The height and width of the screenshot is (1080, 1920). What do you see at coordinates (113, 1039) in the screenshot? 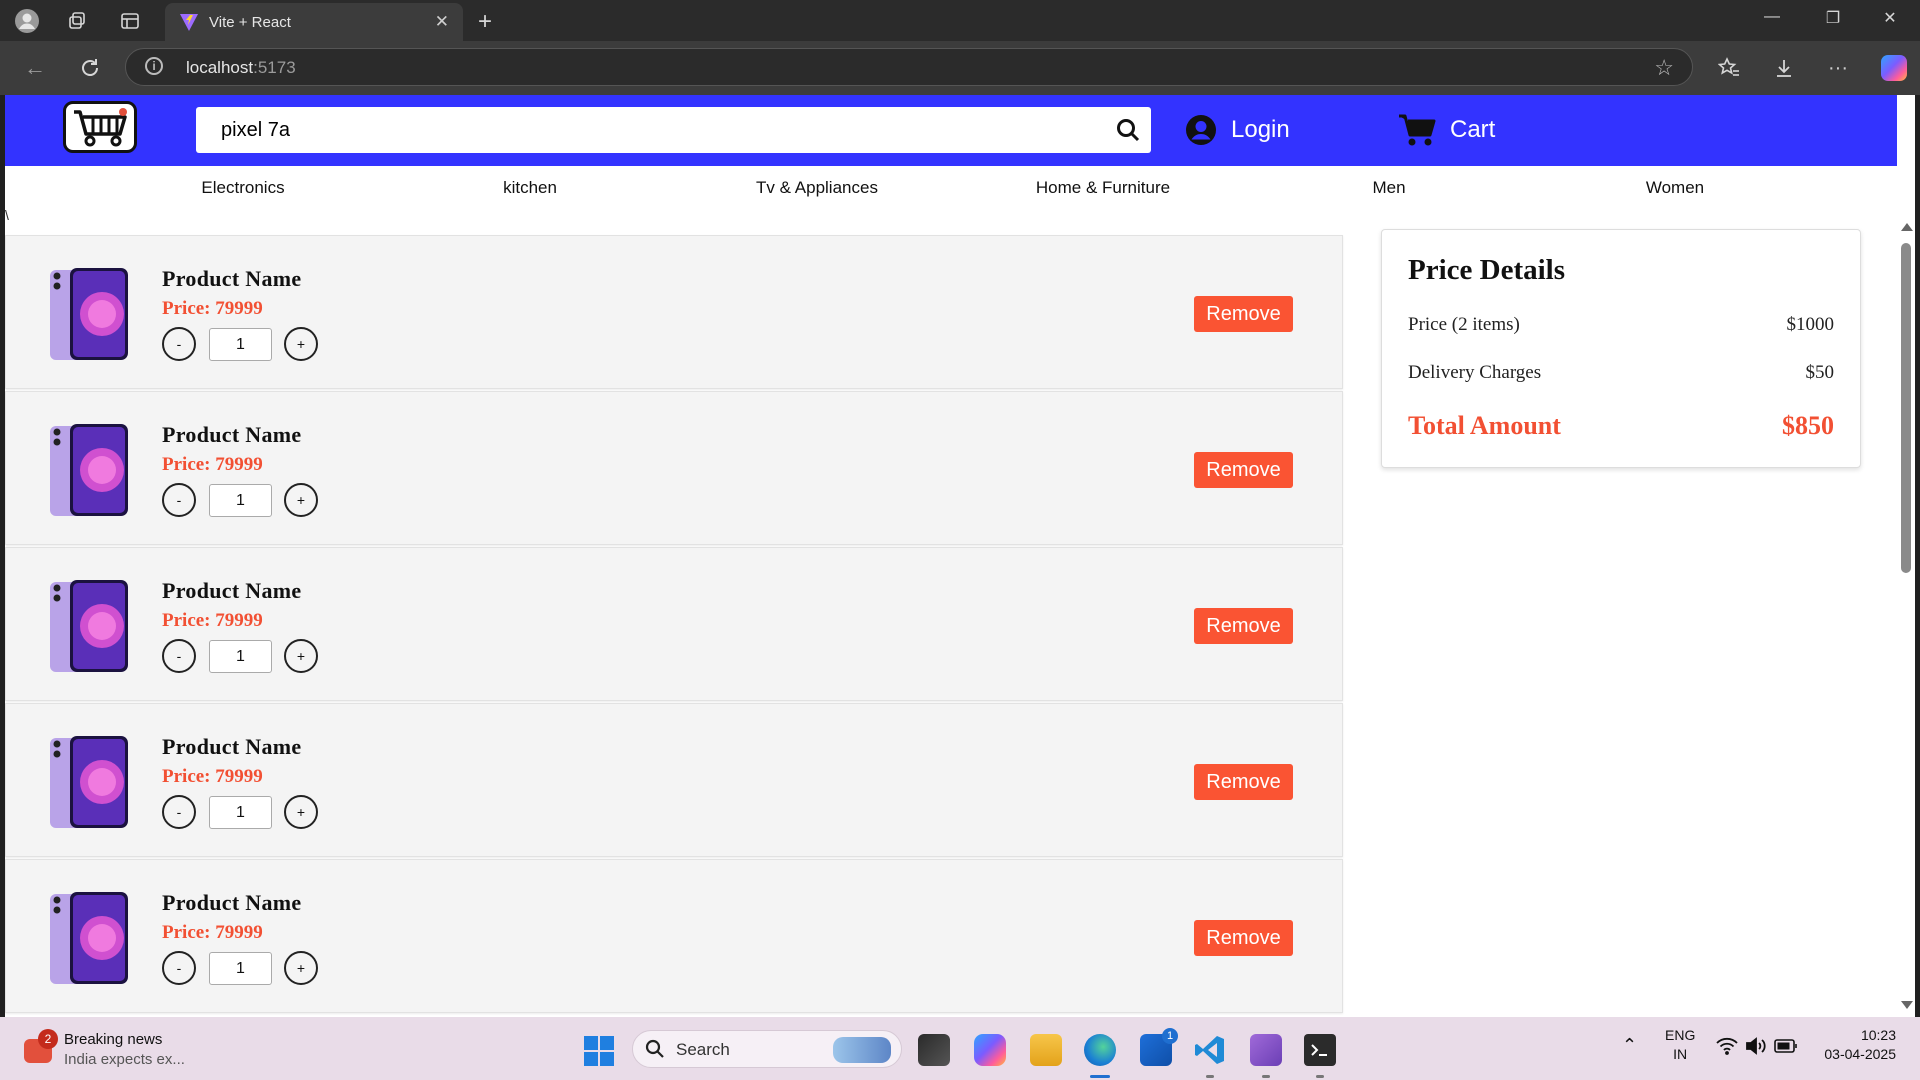
I see `news-title: Breaking news` at bounding box center [113, 1039].